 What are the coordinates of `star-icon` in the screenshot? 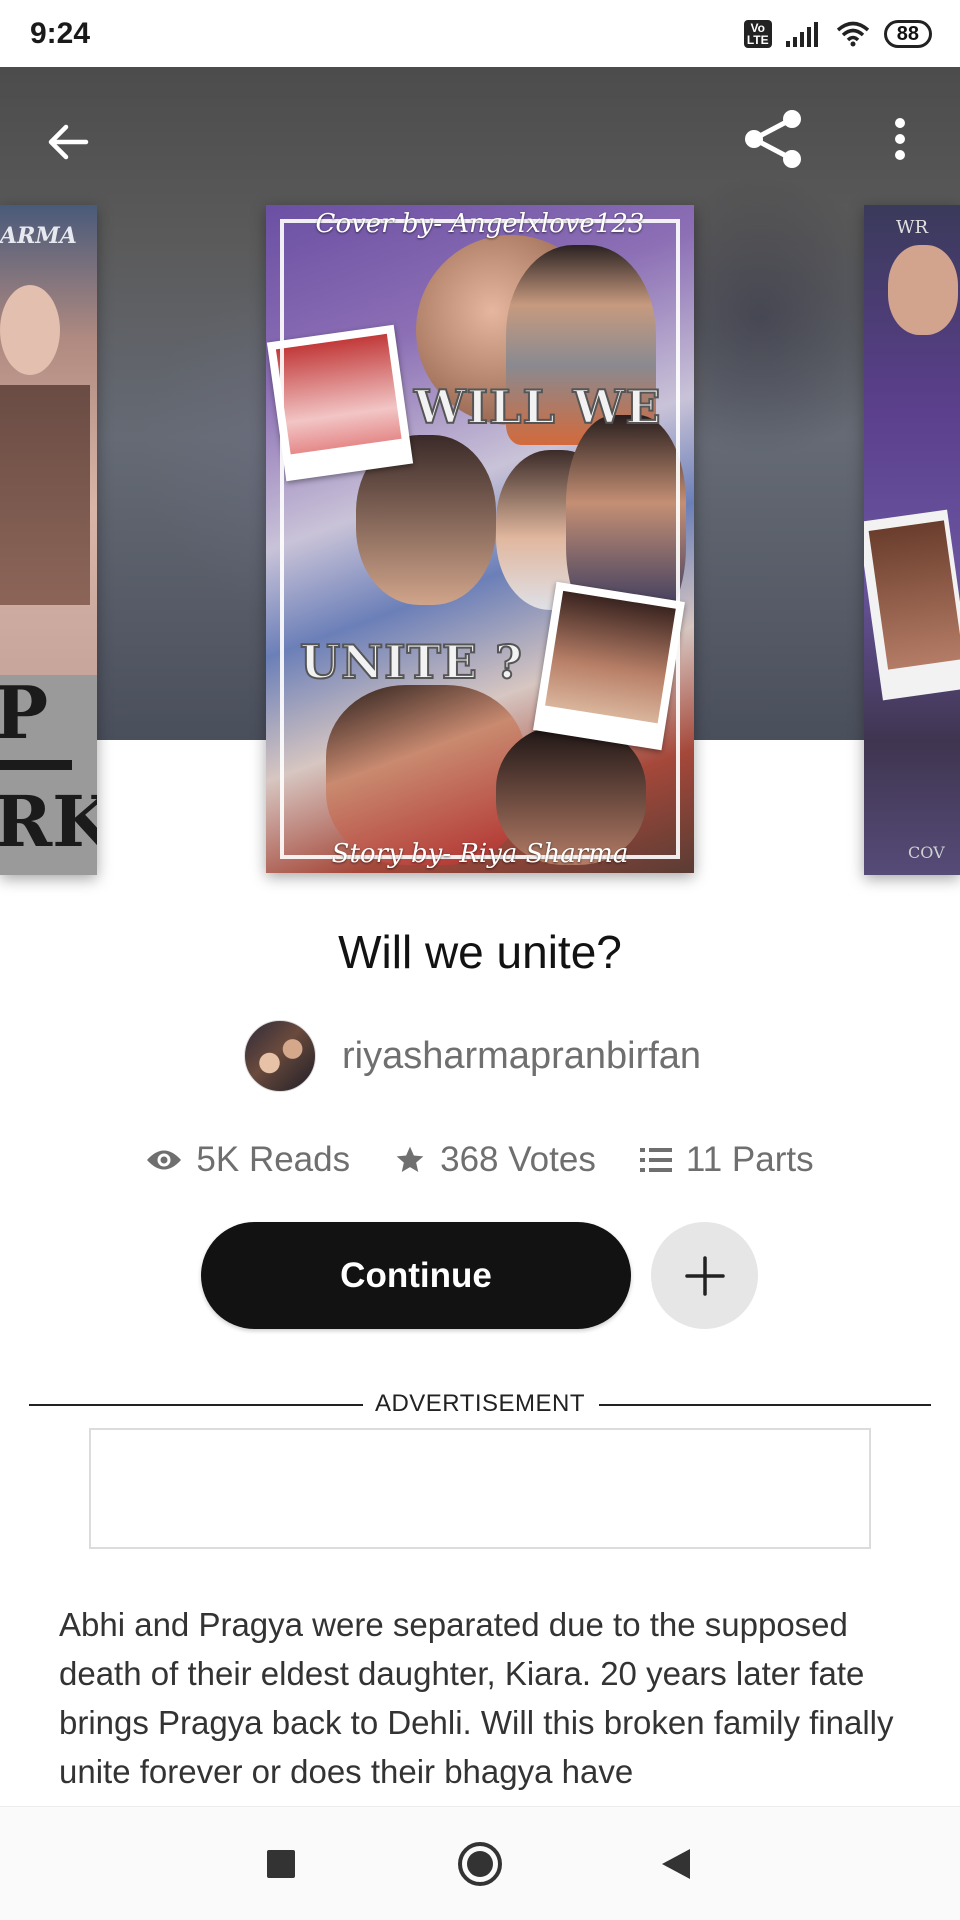 It's located at (410, 1159).